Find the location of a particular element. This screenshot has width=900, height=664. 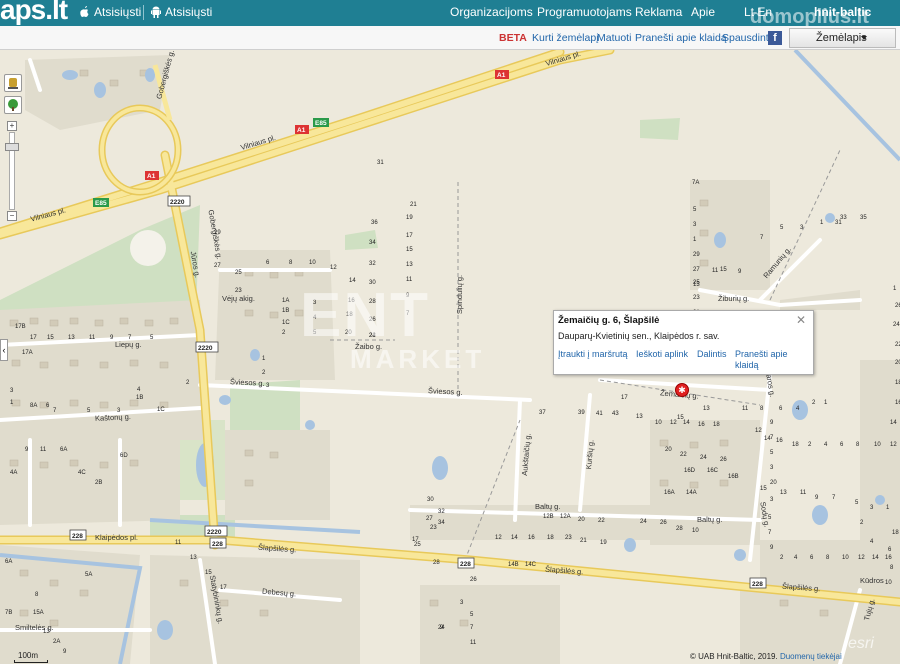

house-number: 17 is located at coordinates (409, 236).